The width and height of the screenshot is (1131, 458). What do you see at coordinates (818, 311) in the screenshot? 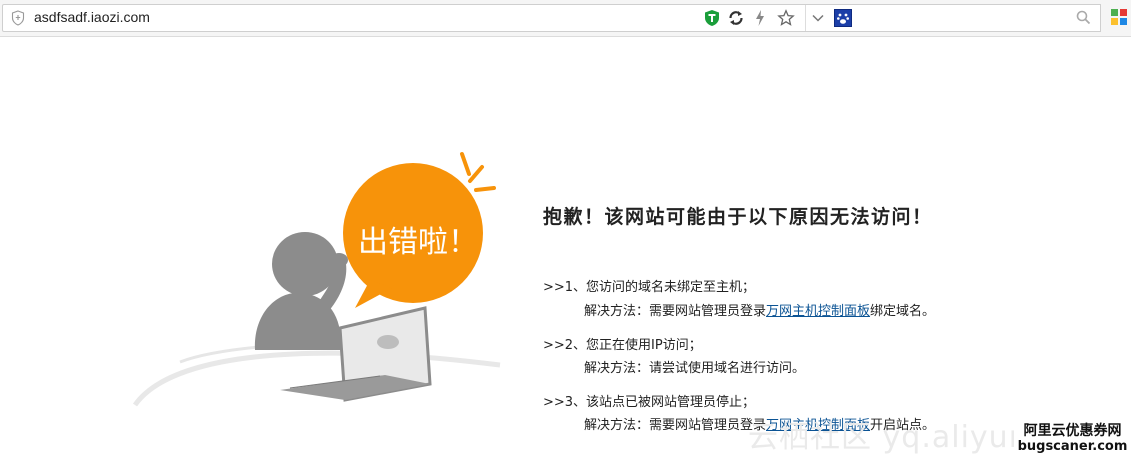
I see `control-panel-link-1: 万网主机控制面板` at bounding box center [818, 311].